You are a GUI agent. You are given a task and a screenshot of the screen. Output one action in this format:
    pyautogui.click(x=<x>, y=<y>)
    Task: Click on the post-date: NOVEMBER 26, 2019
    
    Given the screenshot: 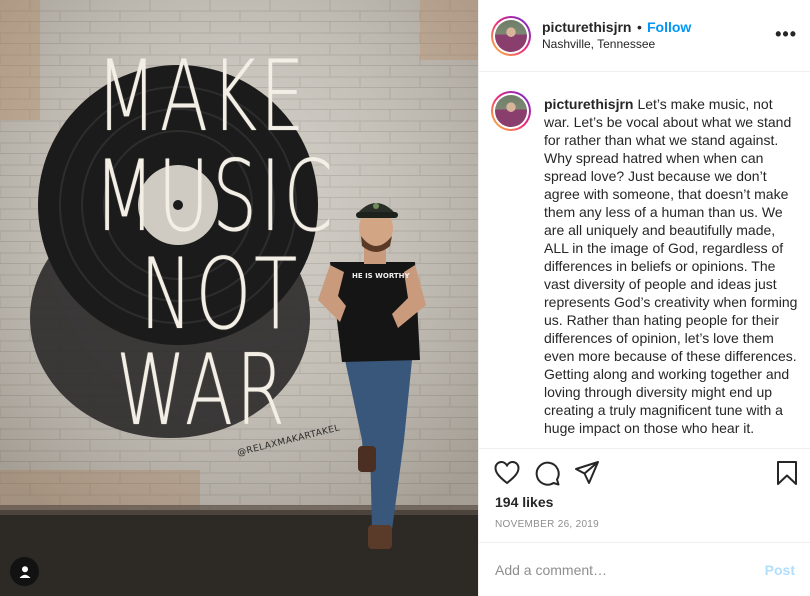 What is the action you would take?
    pyautogui.click(x=547, y=524)
    